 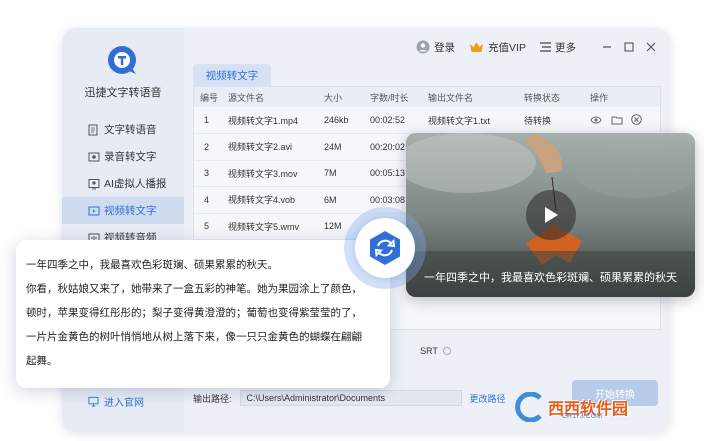 I want to click on watermark: 西西软件园 CR173.COM, so click(x=569, y=407).